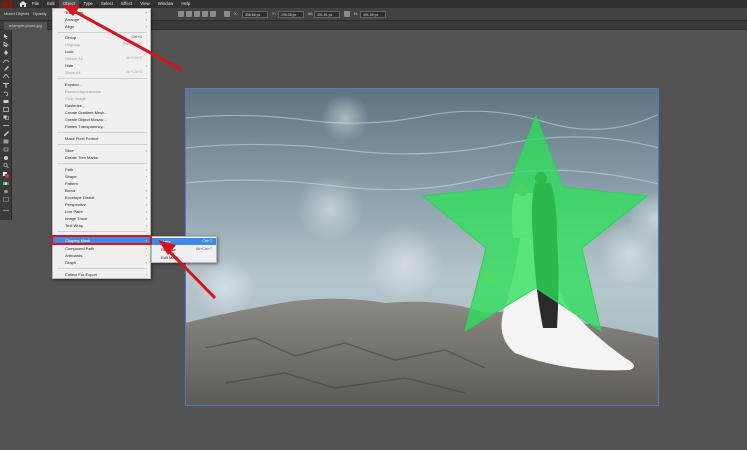 Image resolution: width=747 pixels, height=450 pixels. Describe the element at coordinates (166, 4) in the screenshot. I see `menu-window: Window` at that location.